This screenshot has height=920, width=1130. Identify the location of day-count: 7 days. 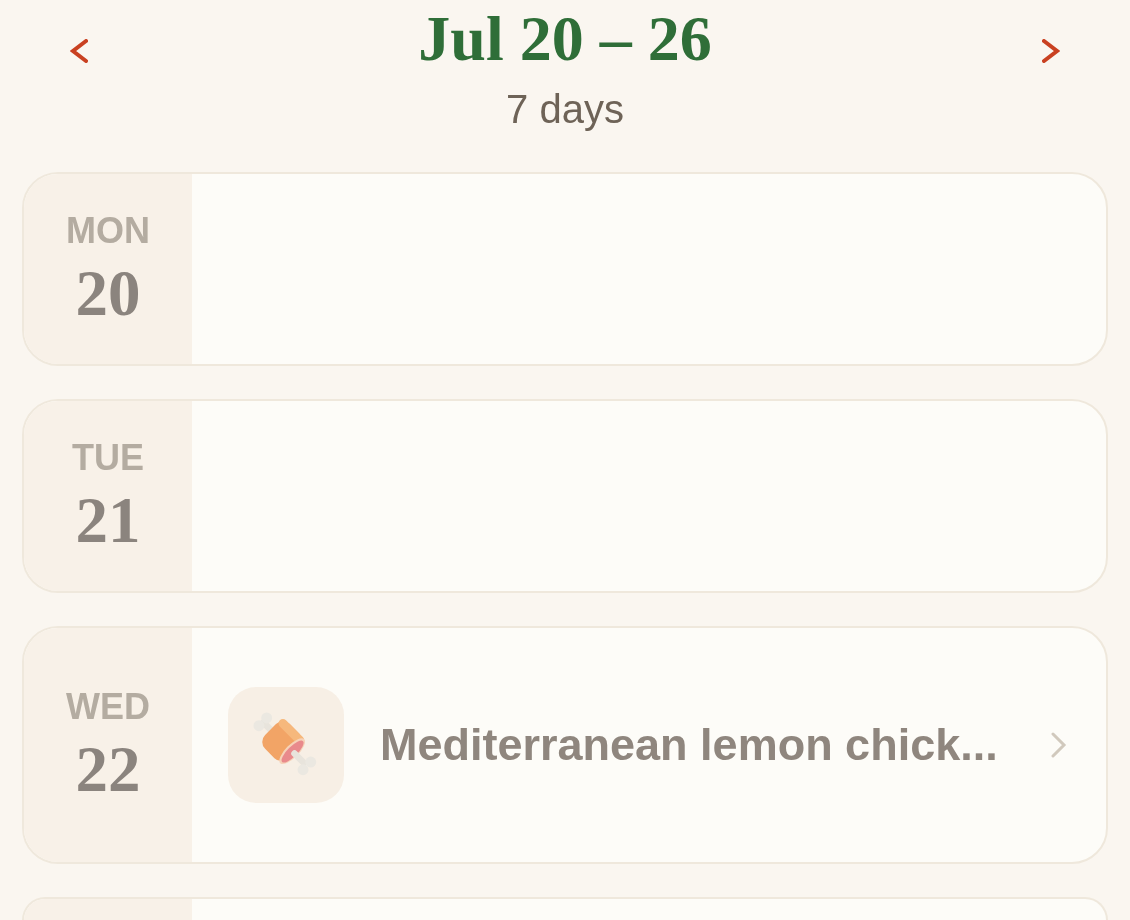
(565, 109).